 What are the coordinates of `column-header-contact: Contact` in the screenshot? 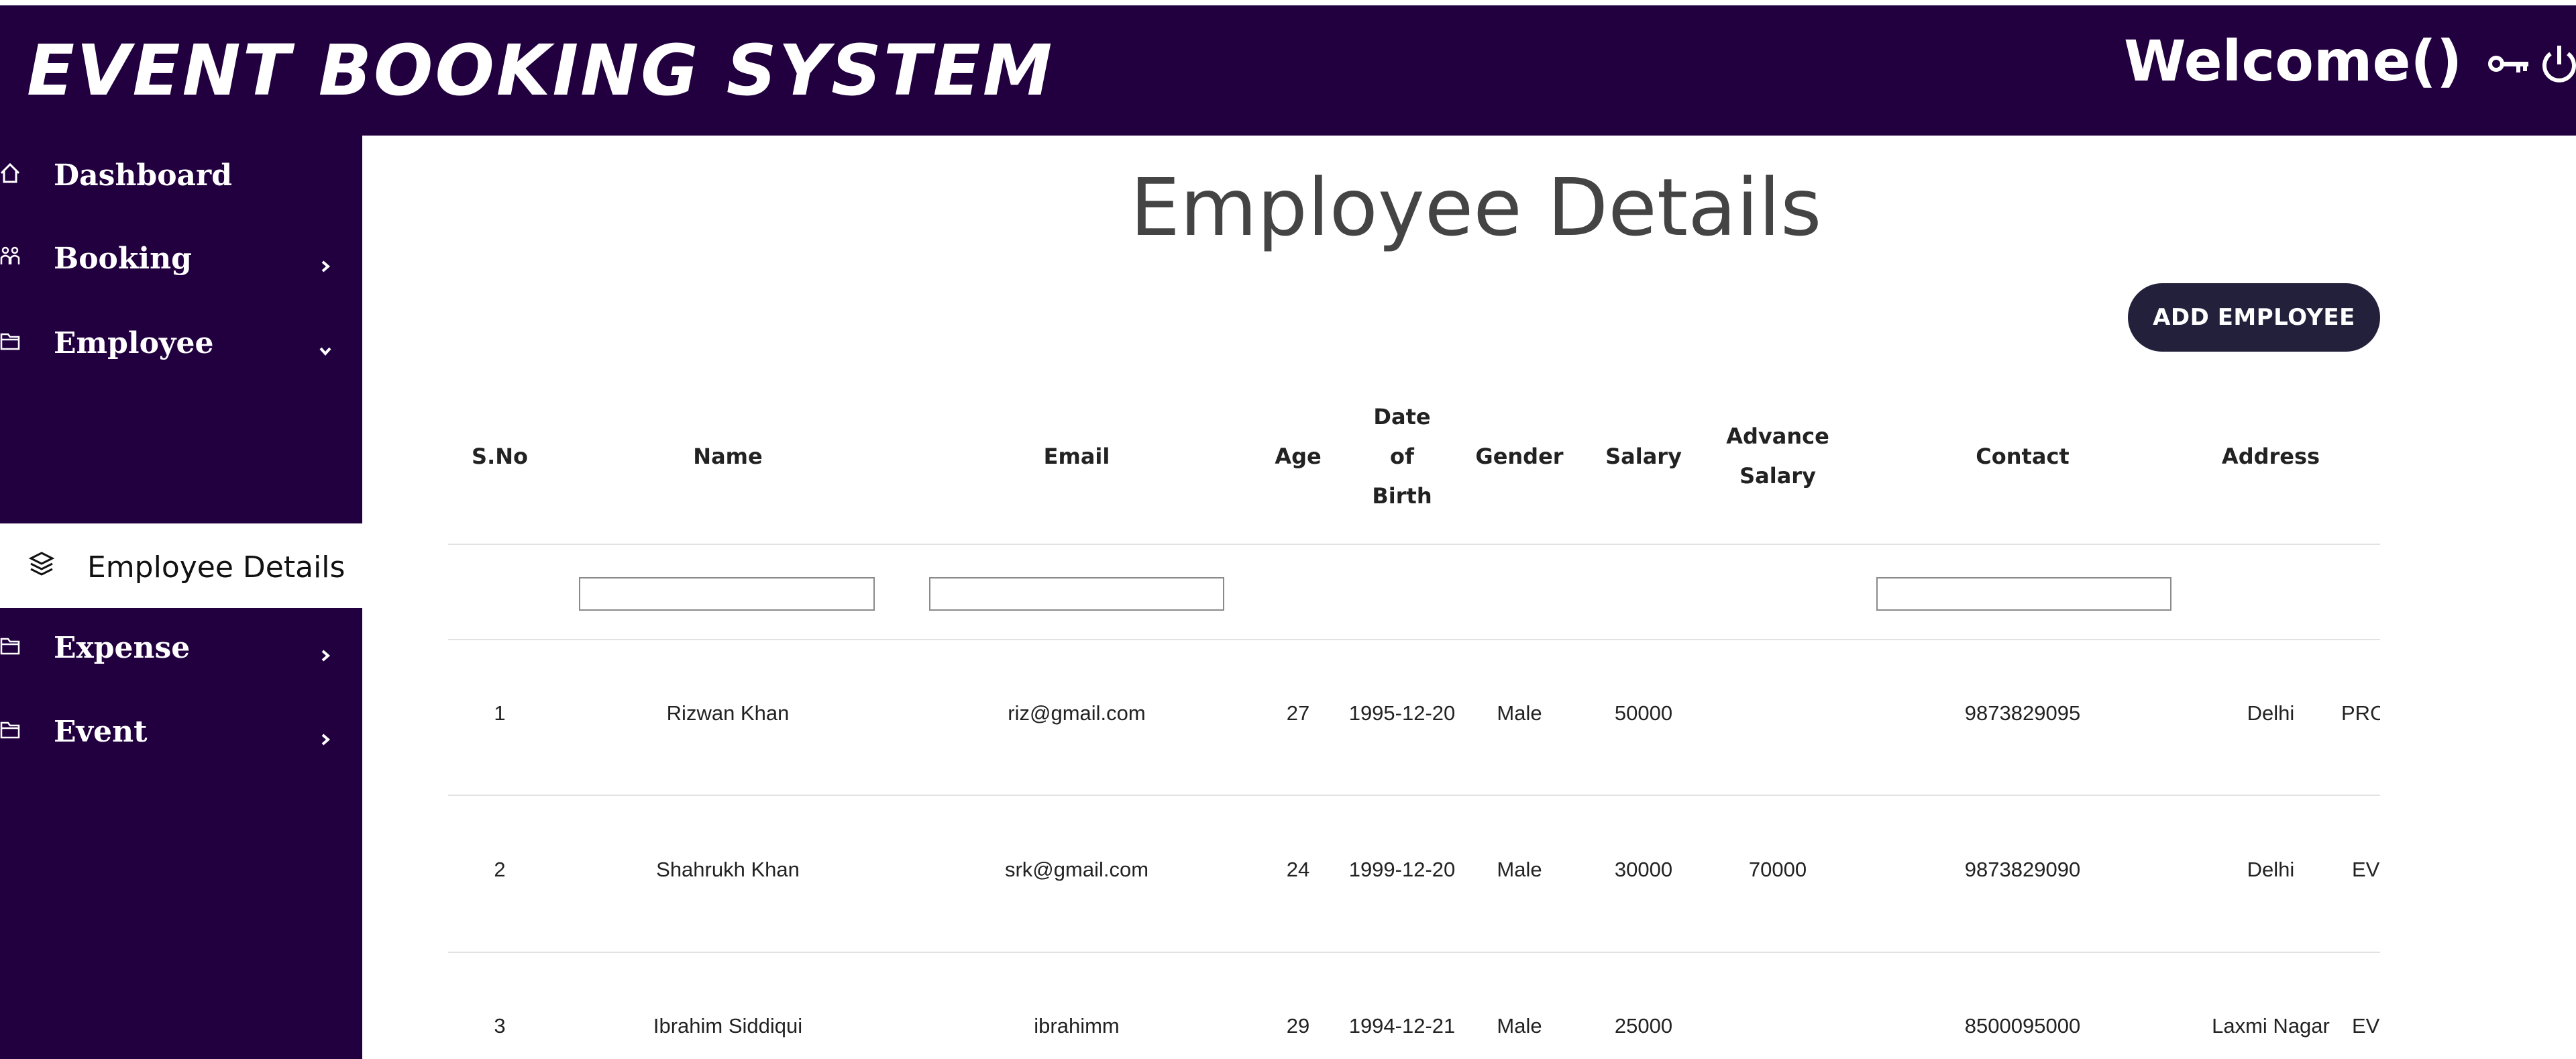 It's located at (2023, 457).